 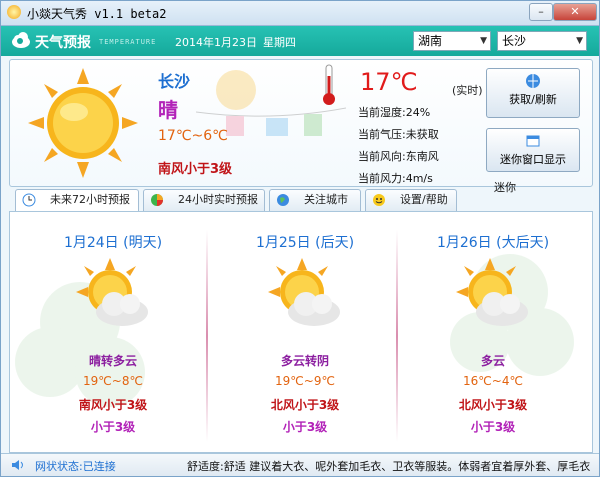 What do you see at coordinates (195, 169) in the screenshot?
I see `today-wind: 南风小于3级` at bounding box center [195, 169].